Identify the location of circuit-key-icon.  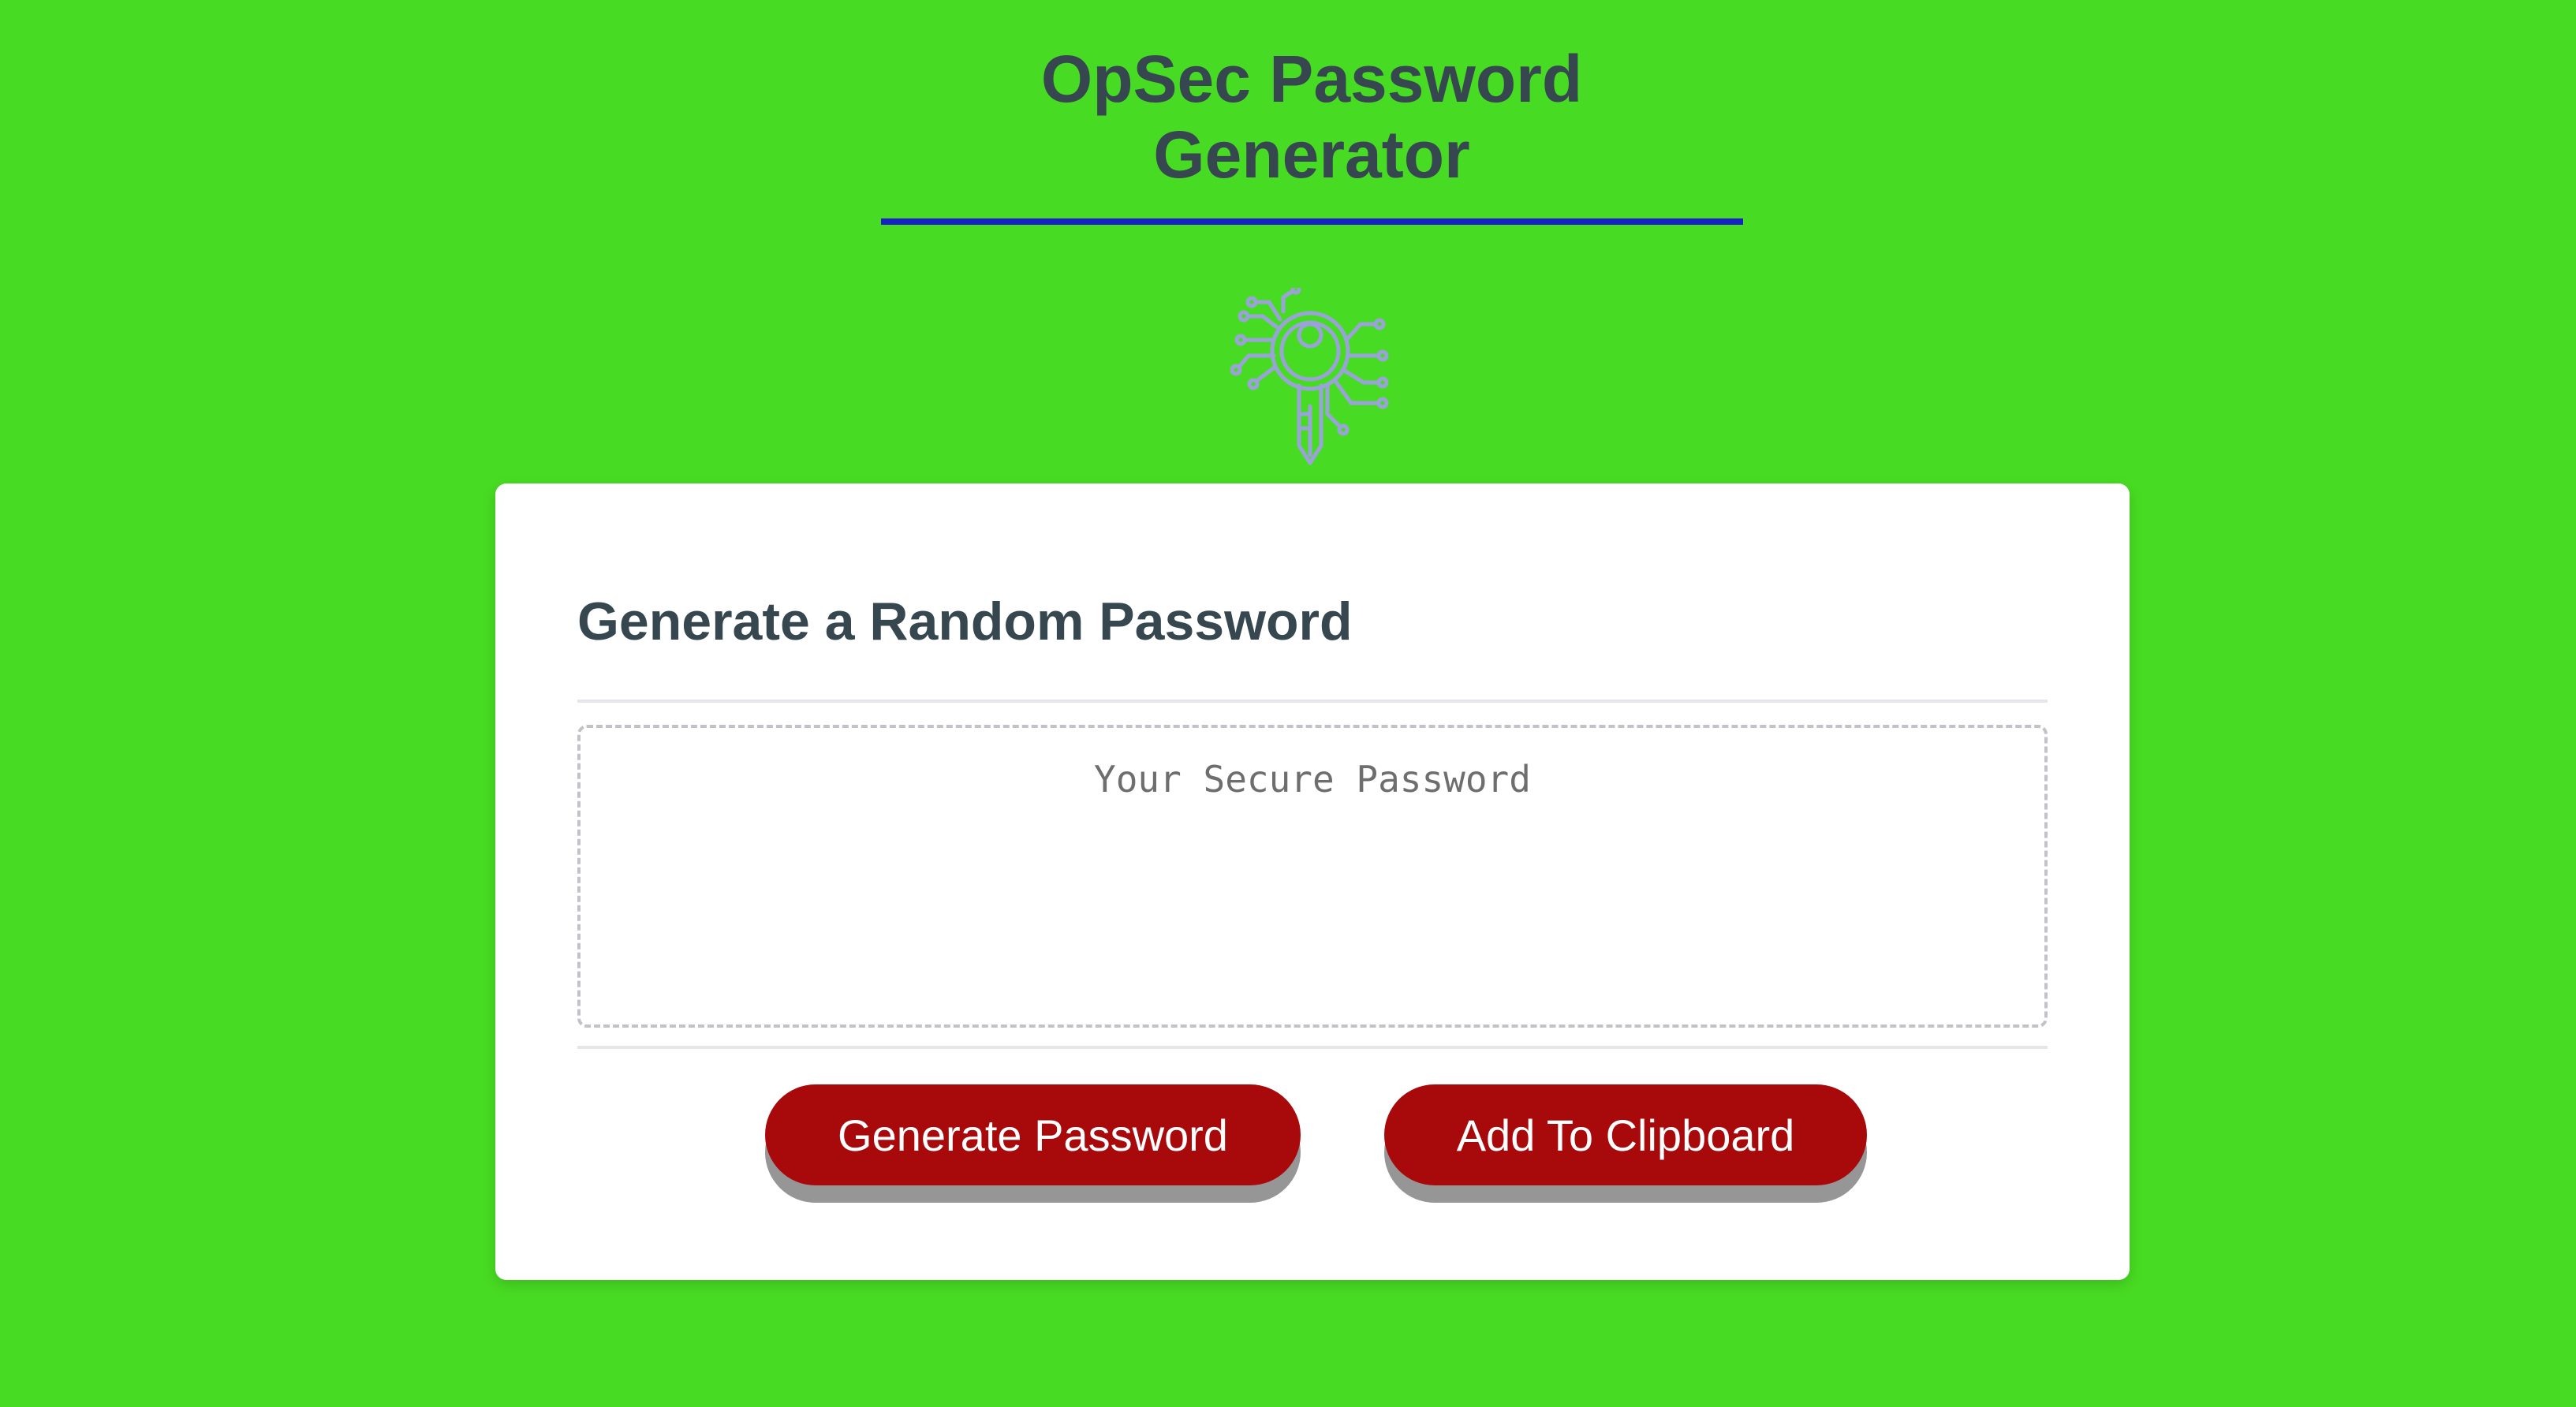
(1309, 376).